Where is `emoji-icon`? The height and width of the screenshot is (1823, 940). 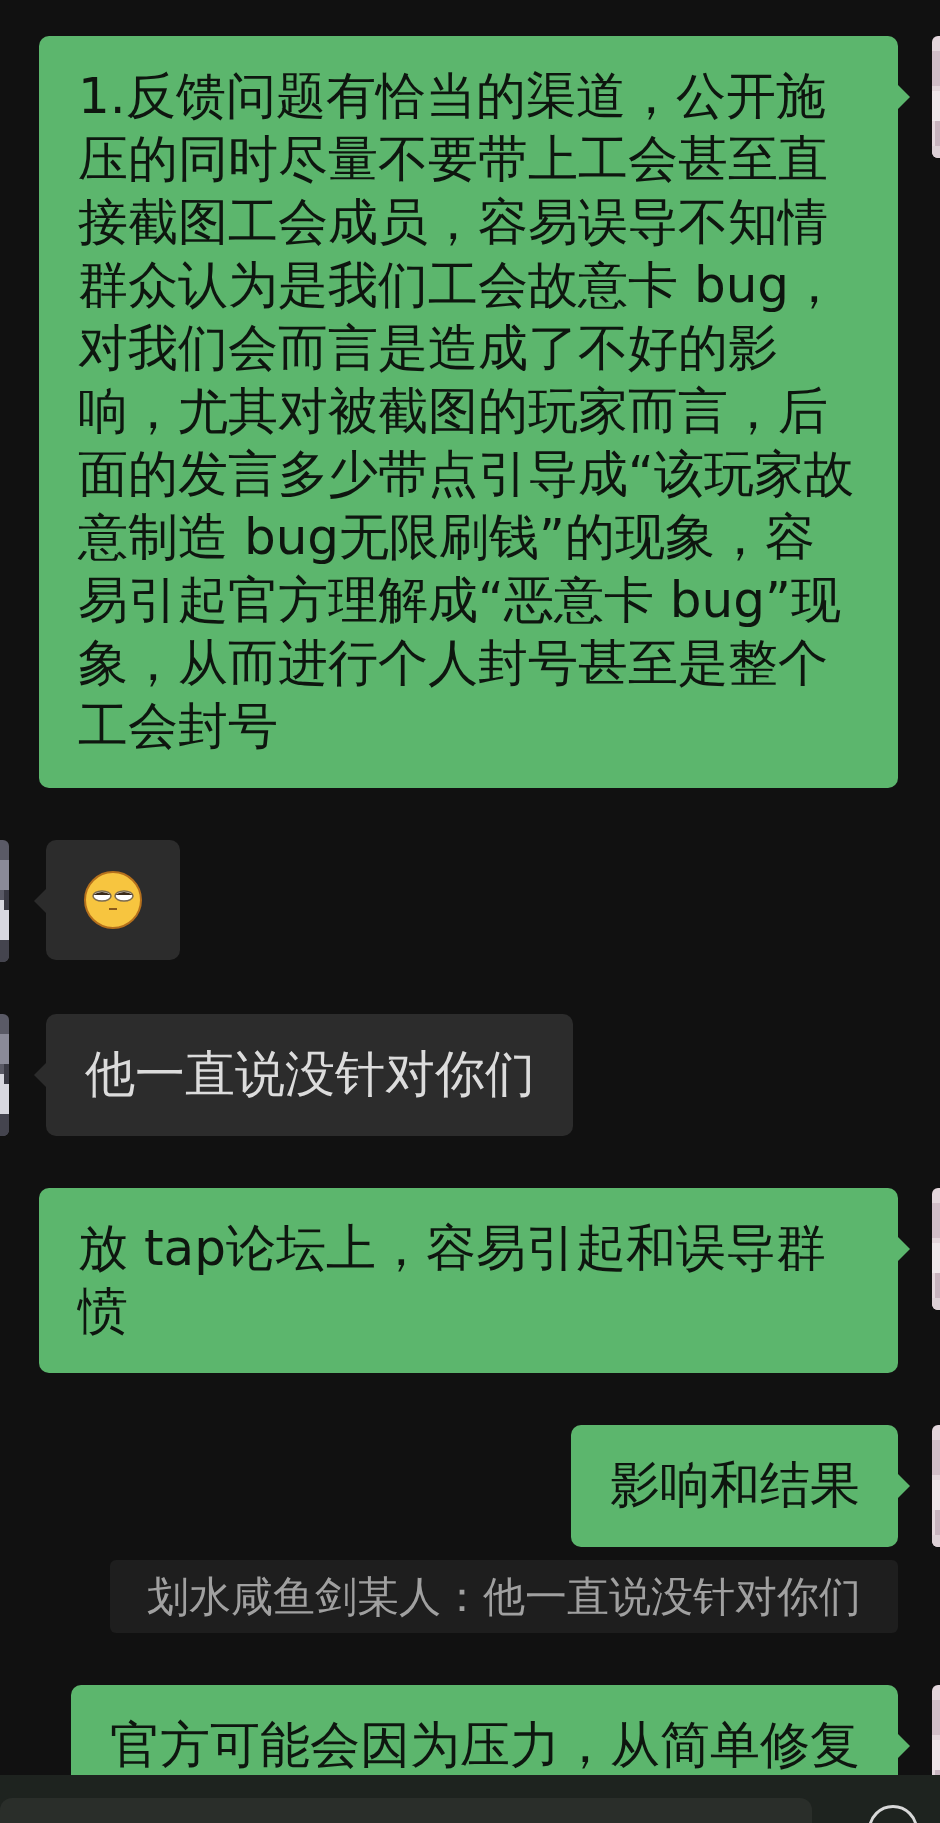 emoji-icon is located at coordinates (113, 900).